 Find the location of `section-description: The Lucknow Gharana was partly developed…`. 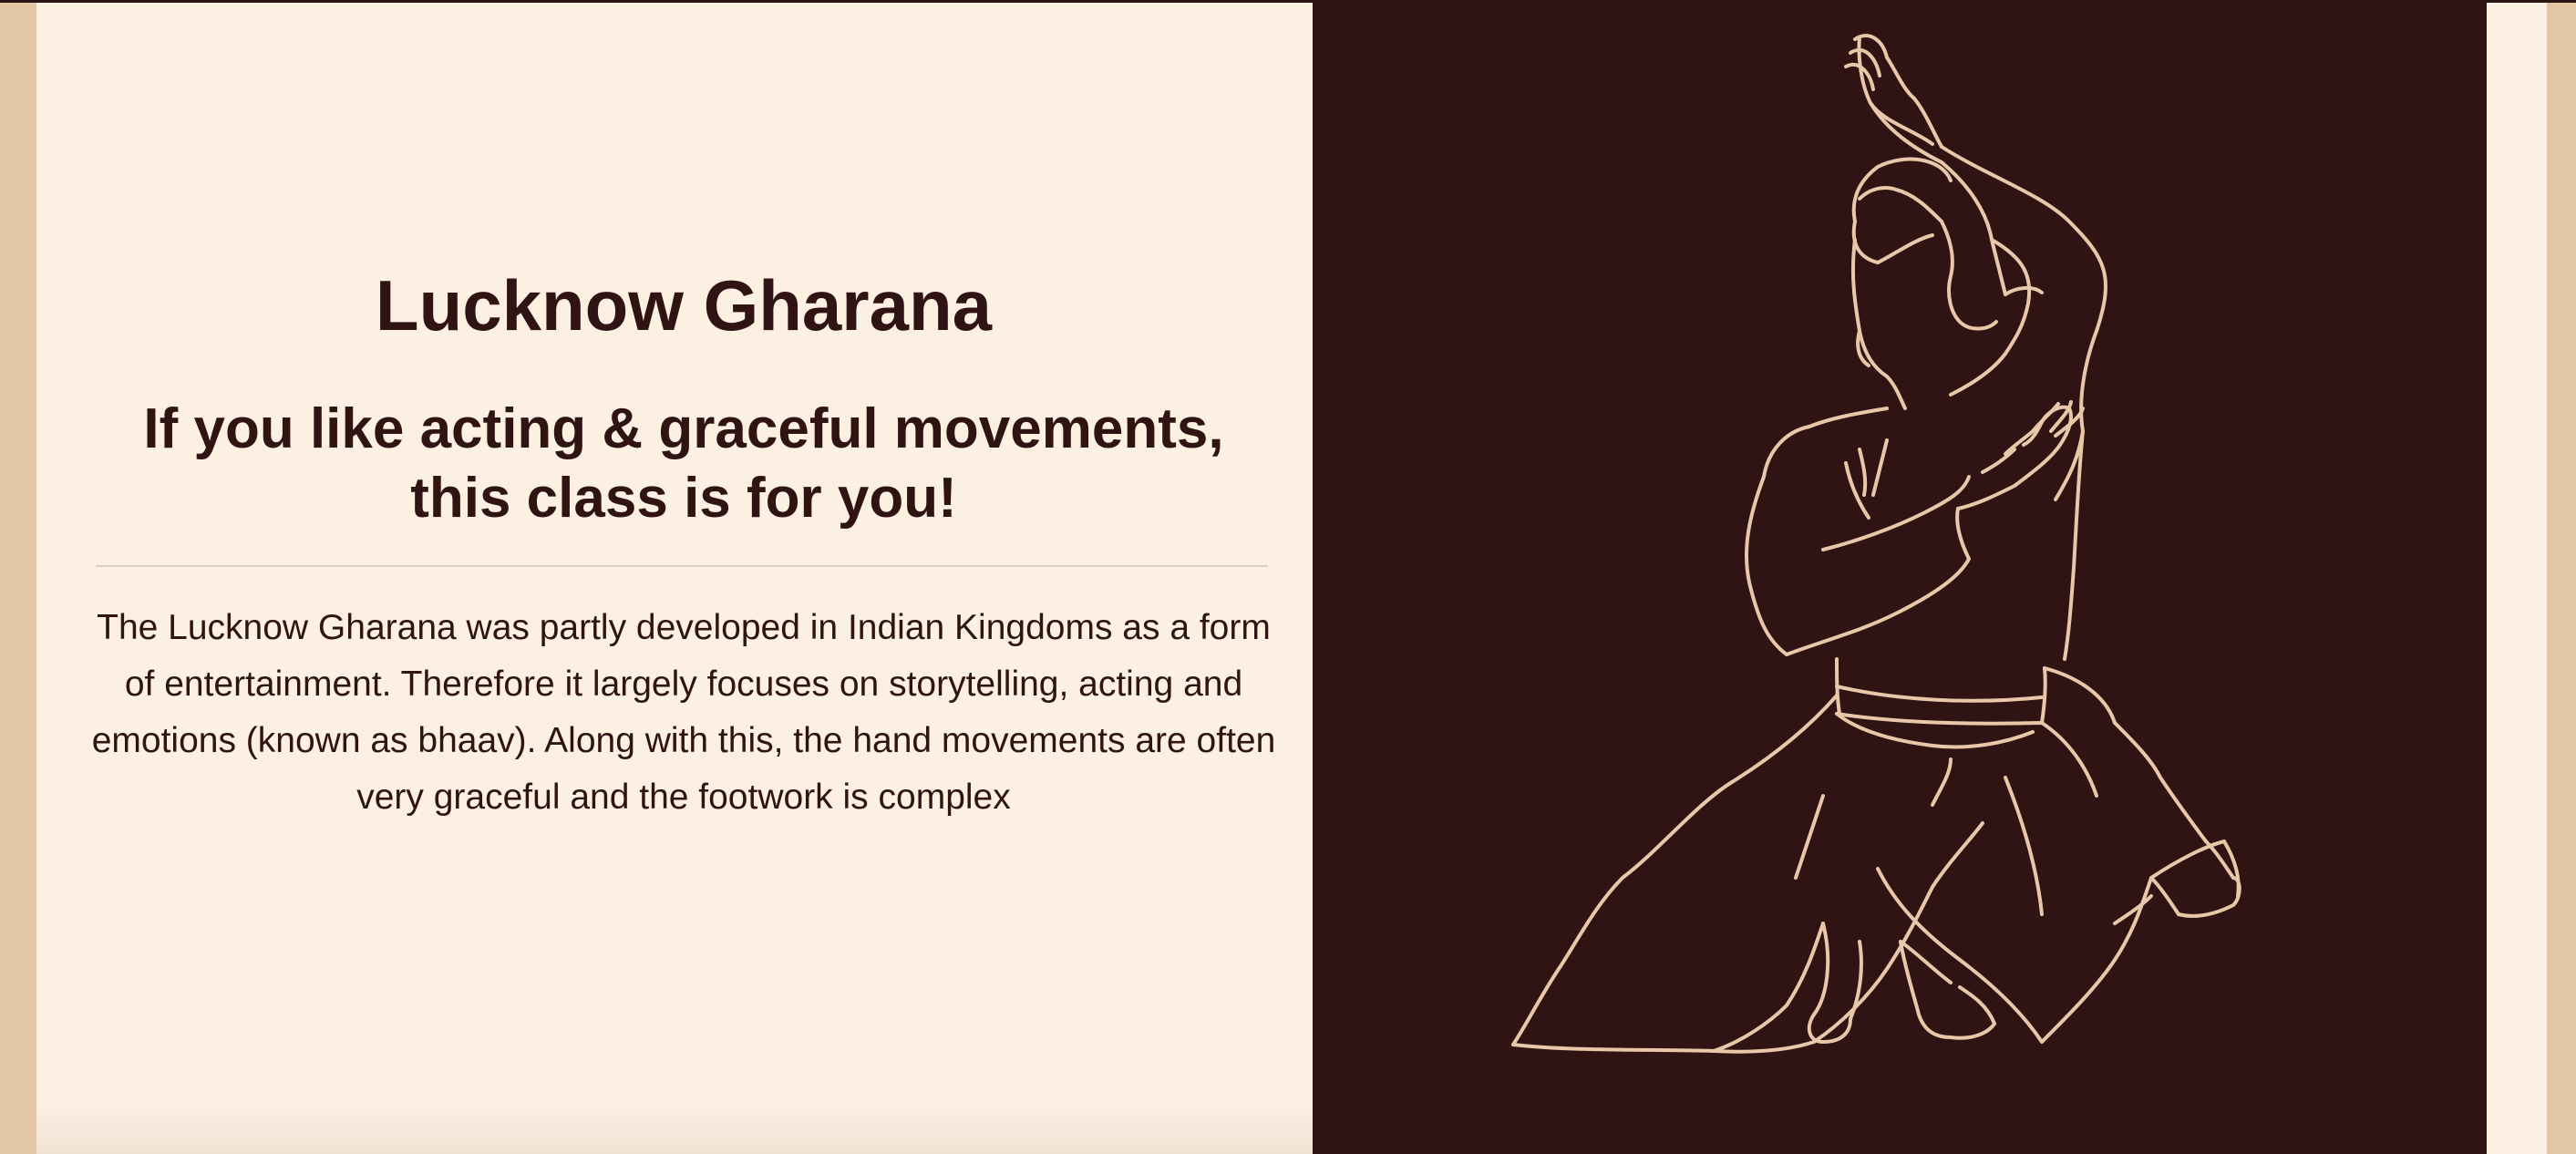

section-description: The Lucknow Gharana was partly developed… is located at coordinates (683, 712).